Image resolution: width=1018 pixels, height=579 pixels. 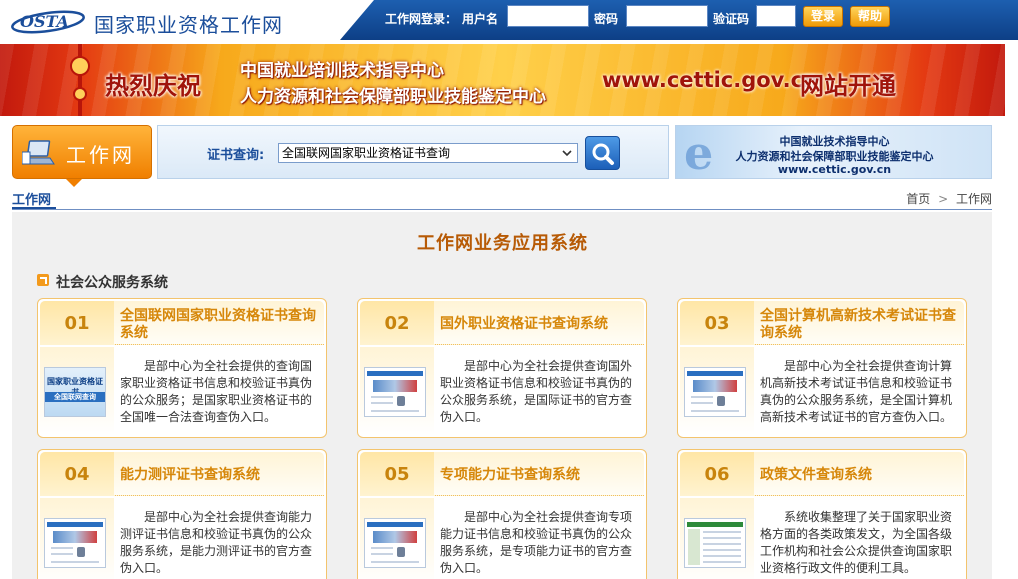 What do you see at coordinates (918, 199) in the screenshot?
I see `breadcrumb-home-link: 首页` at bounding box center [918, 199].